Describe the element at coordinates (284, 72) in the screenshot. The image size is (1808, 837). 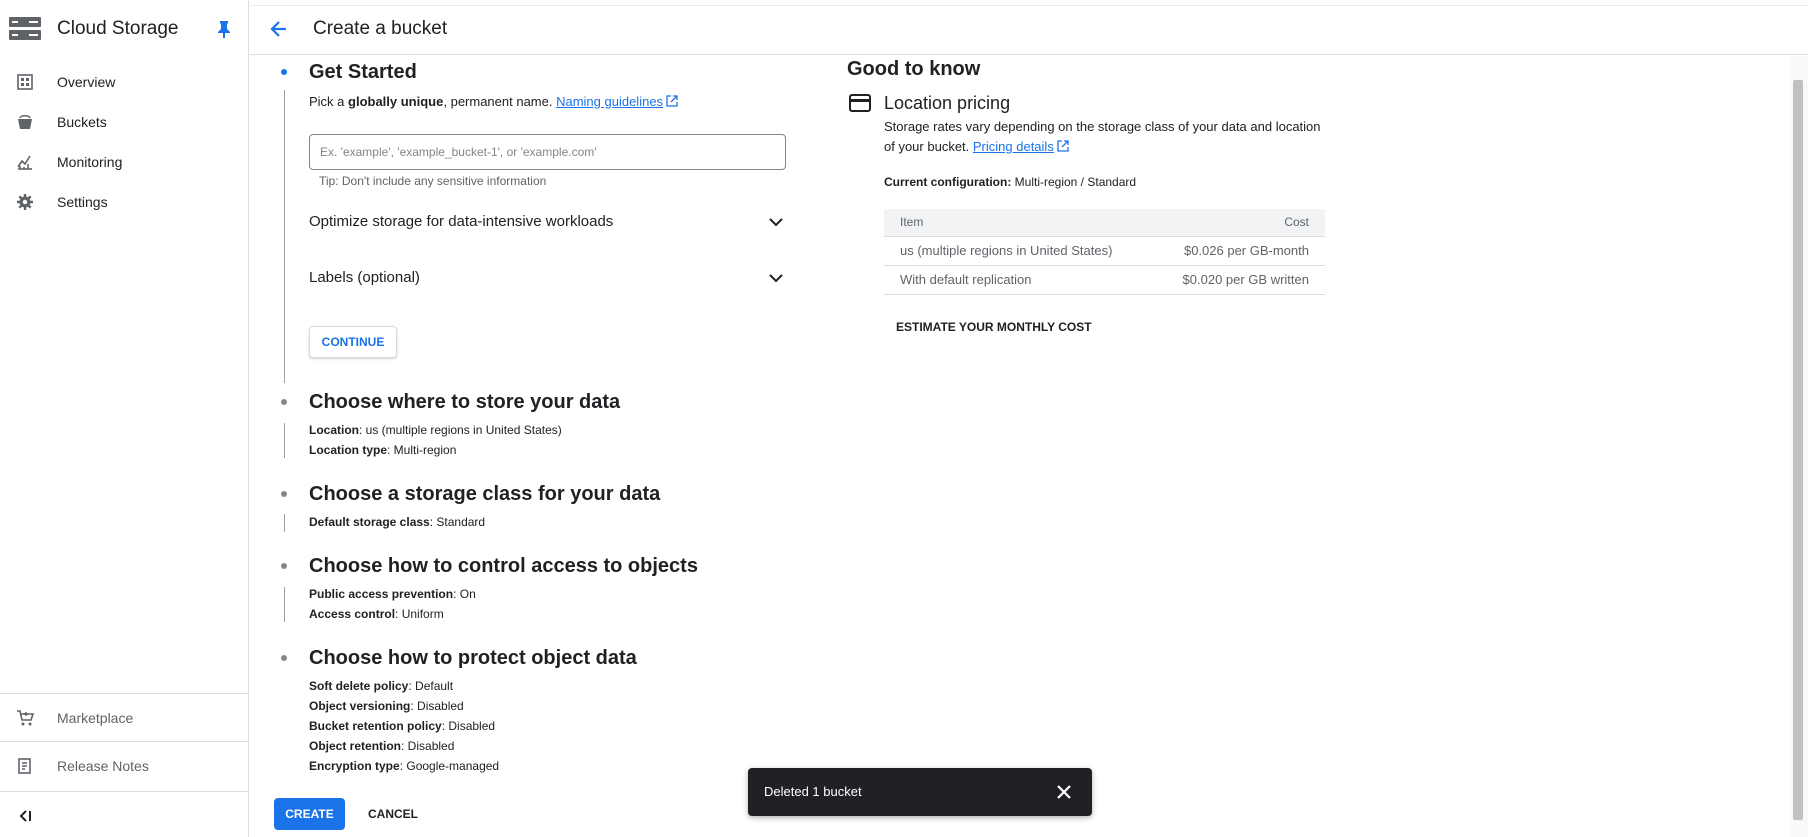
I see `step-indicator-active` at that location.